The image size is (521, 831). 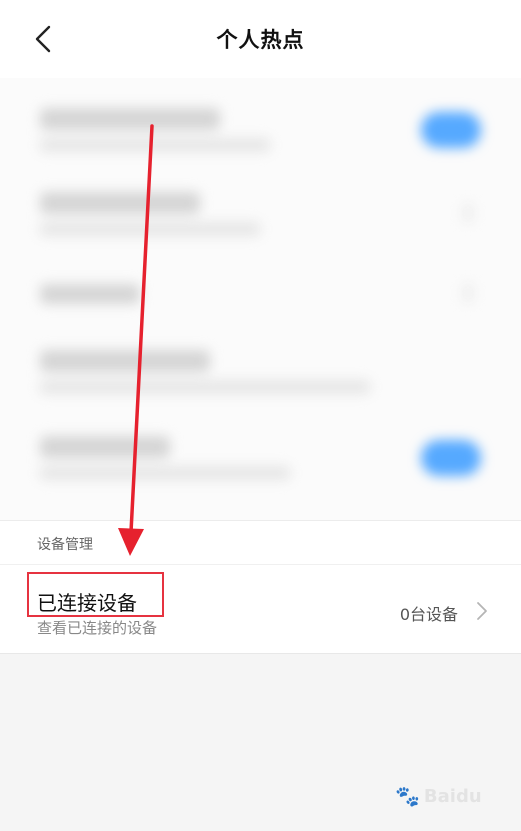 I want to click on section-title: 设备管理, so click(x=65, y=545).